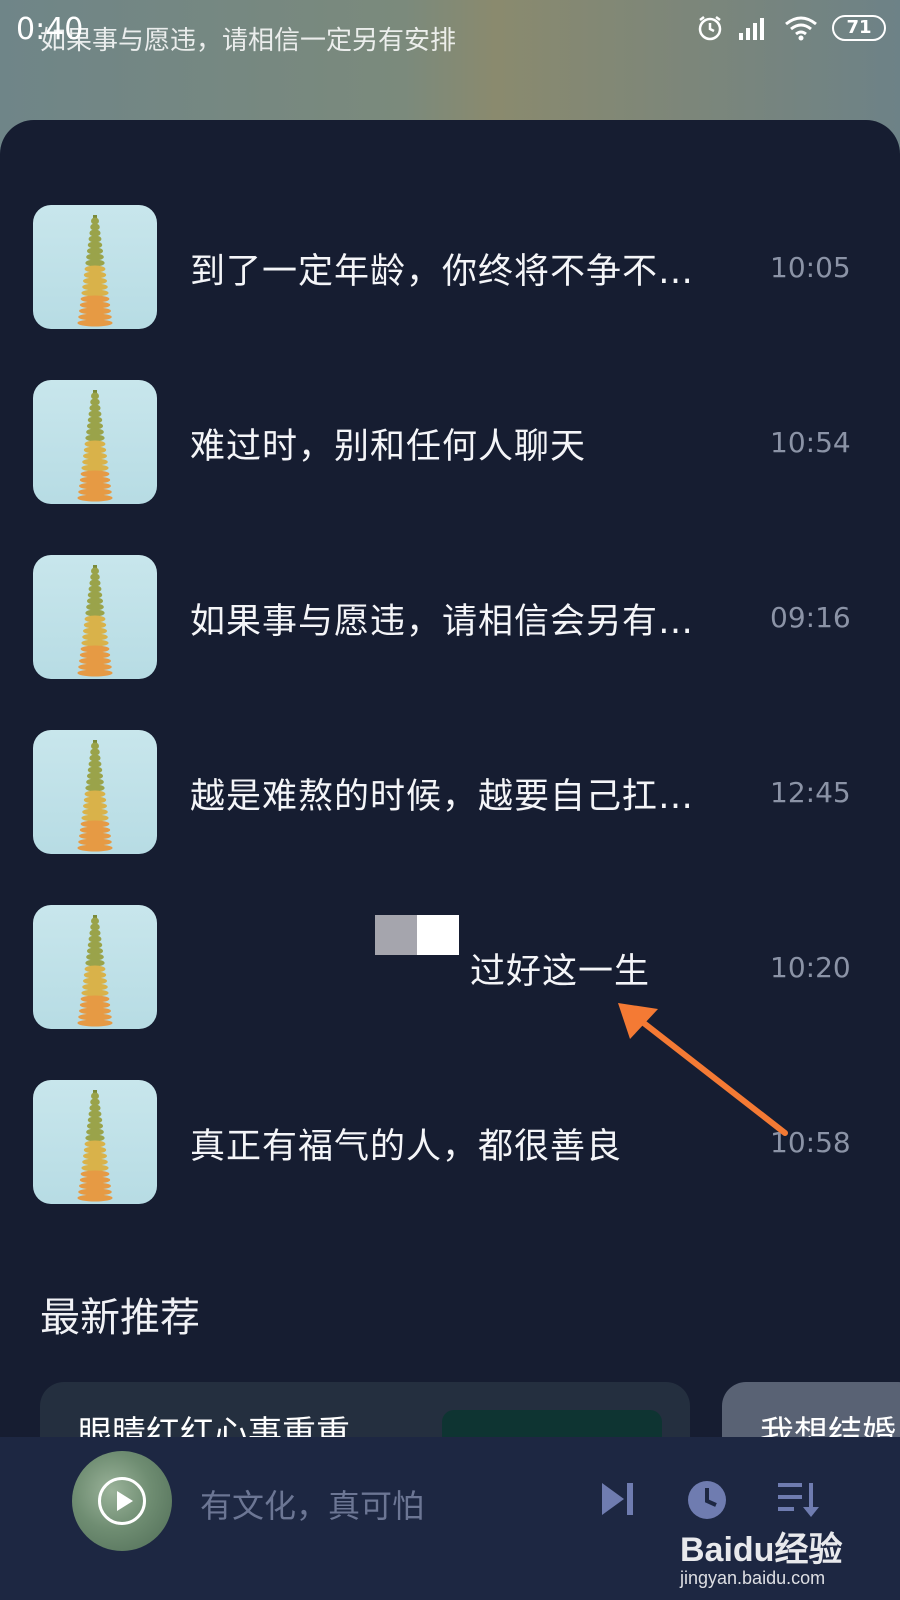  Describe the element at coordinates (560, 972) in the screenshot. I see `track-title: 过好这一生` at that location.